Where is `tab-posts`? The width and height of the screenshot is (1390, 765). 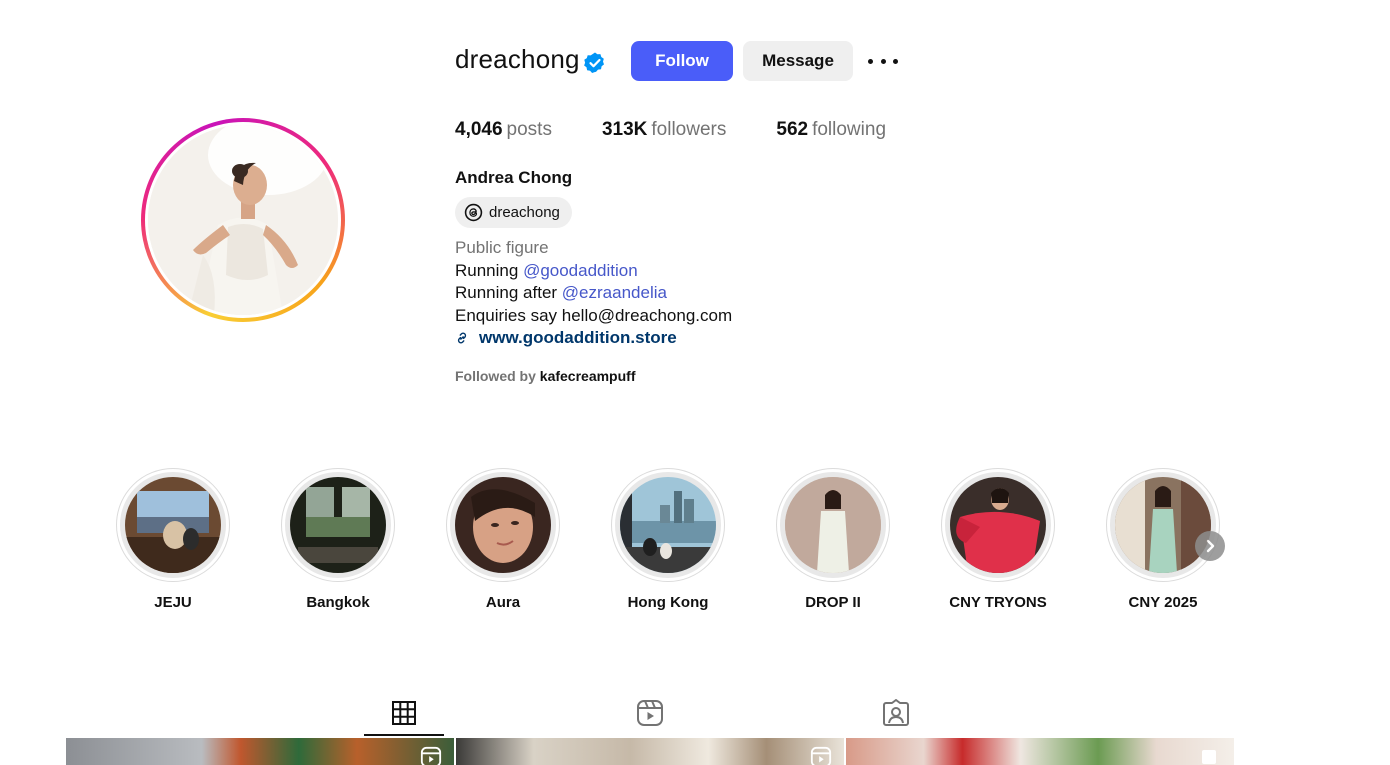 tab-posts is located at coordinates (404, 713).